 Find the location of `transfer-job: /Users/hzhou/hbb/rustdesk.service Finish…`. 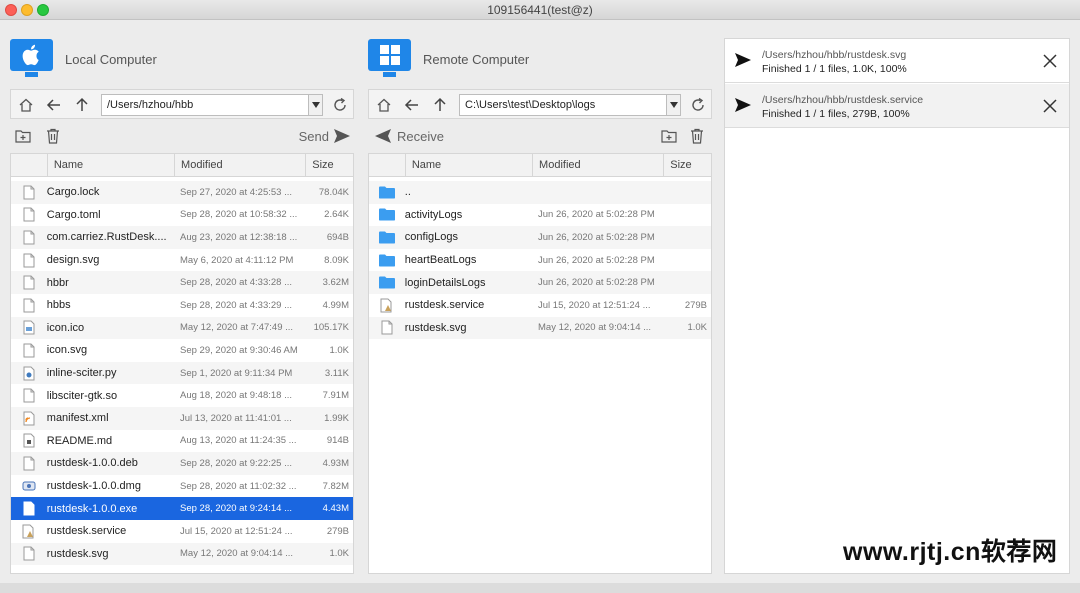

transfer-job: /Users/hzhou/hbb/rustdesk.service Finish… is located at coordinates (897, 106).